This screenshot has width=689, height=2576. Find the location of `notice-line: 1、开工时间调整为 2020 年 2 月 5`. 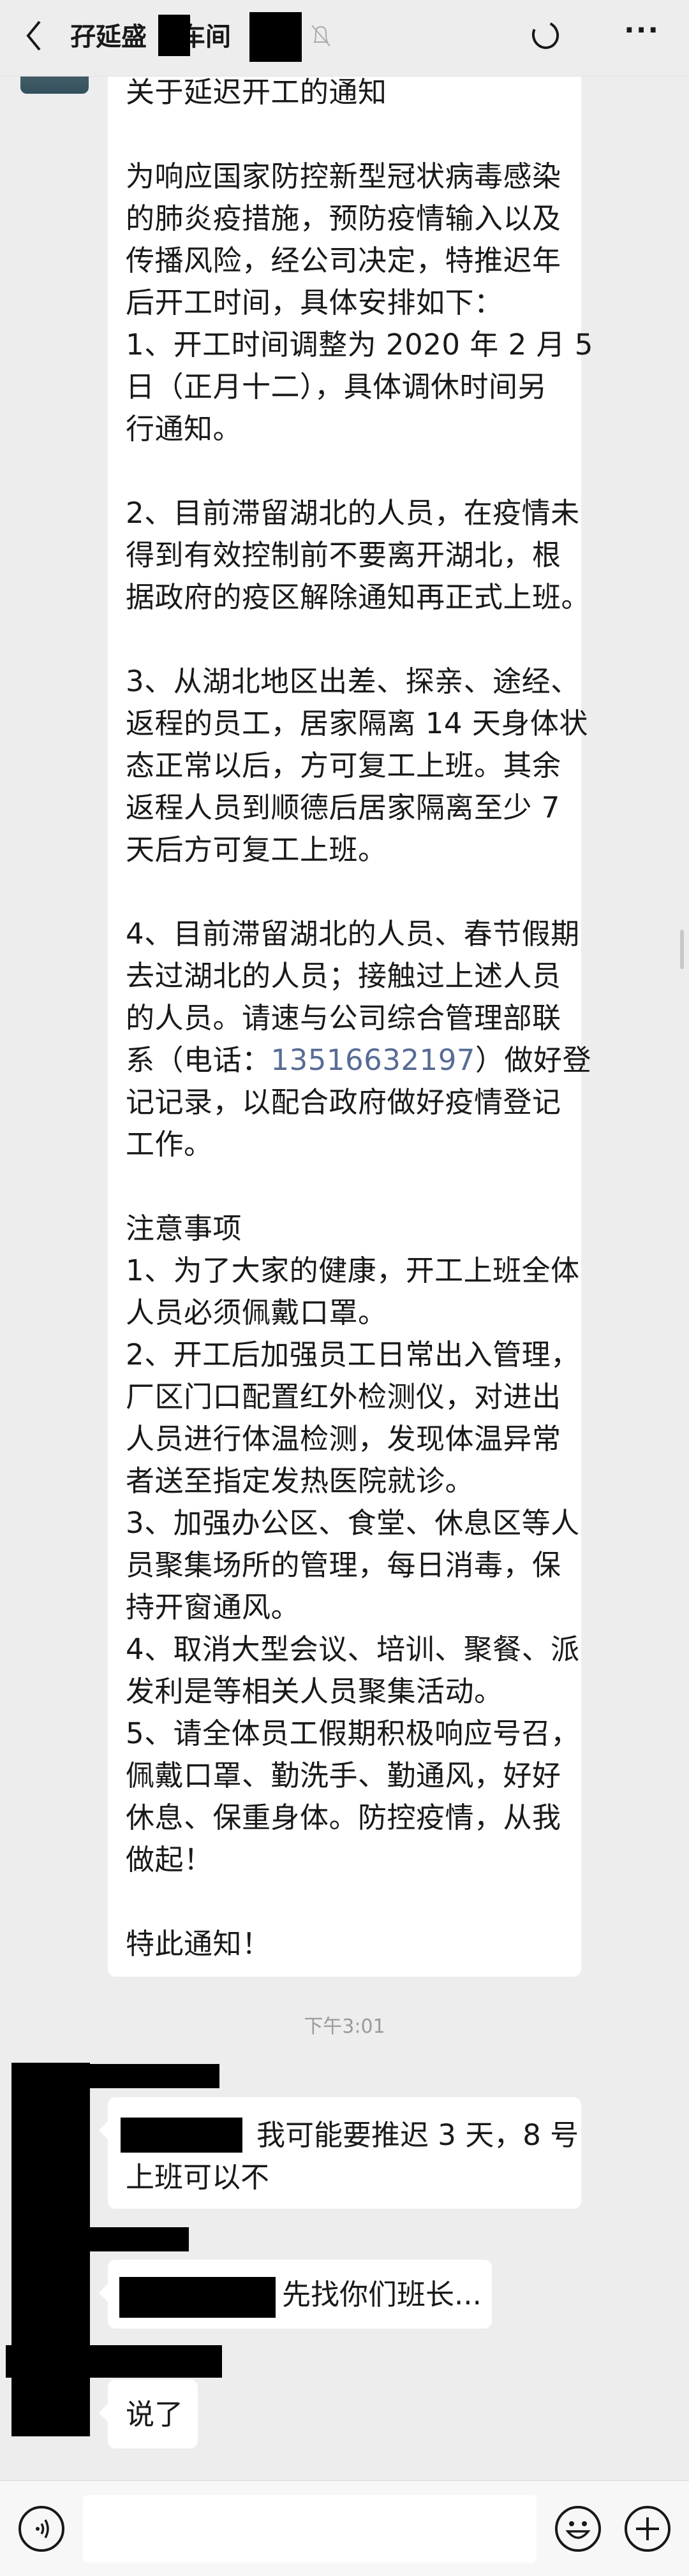

notice-line: 1、开工时间调整为 2020 年 2 月 5 is located at coordinates (359, 345).